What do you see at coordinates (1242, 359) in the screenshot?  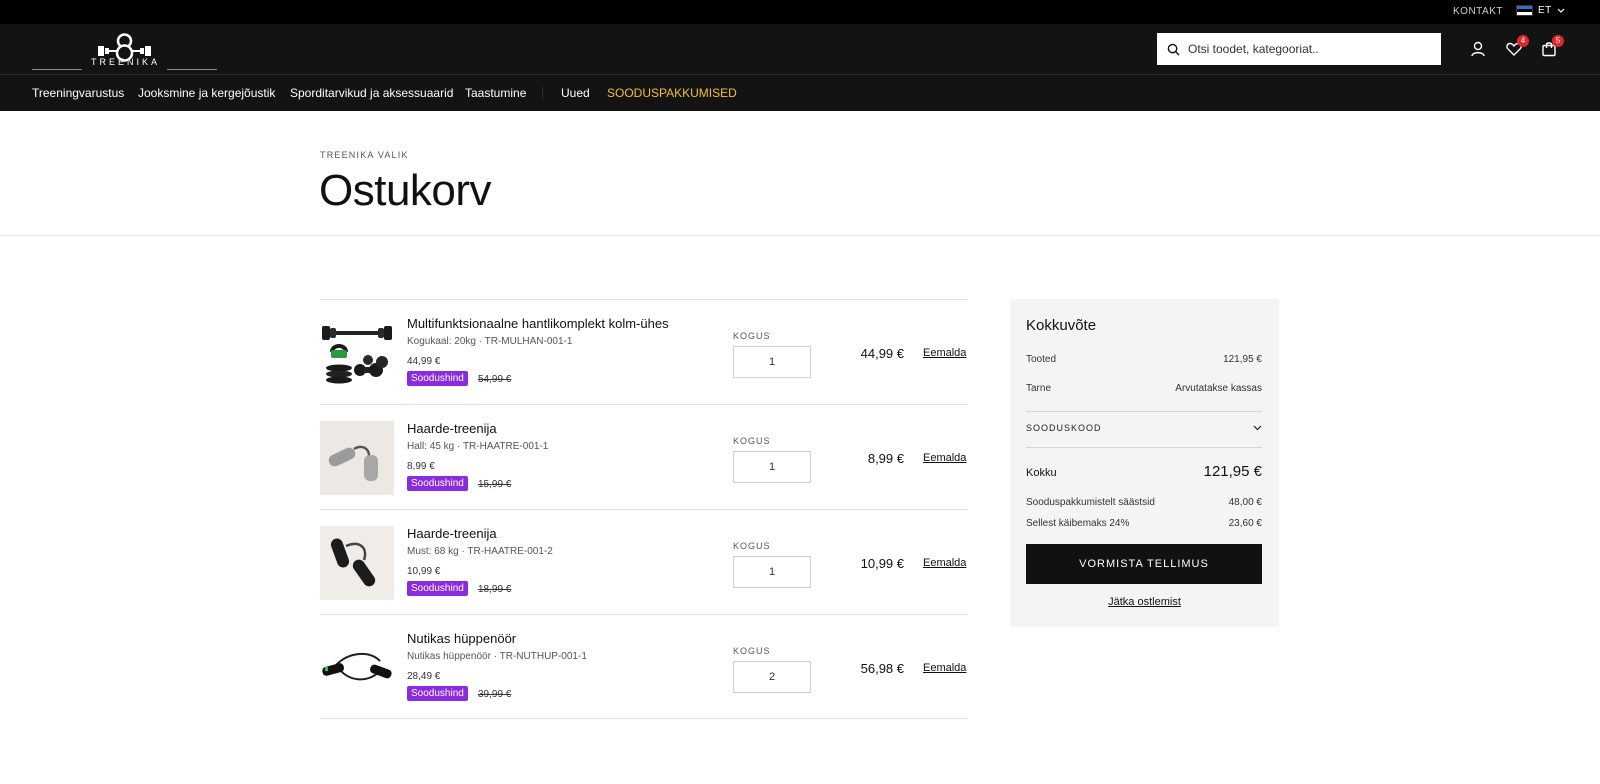 I see `products-value: 121,95 €` at bounding box center [1242, 359].